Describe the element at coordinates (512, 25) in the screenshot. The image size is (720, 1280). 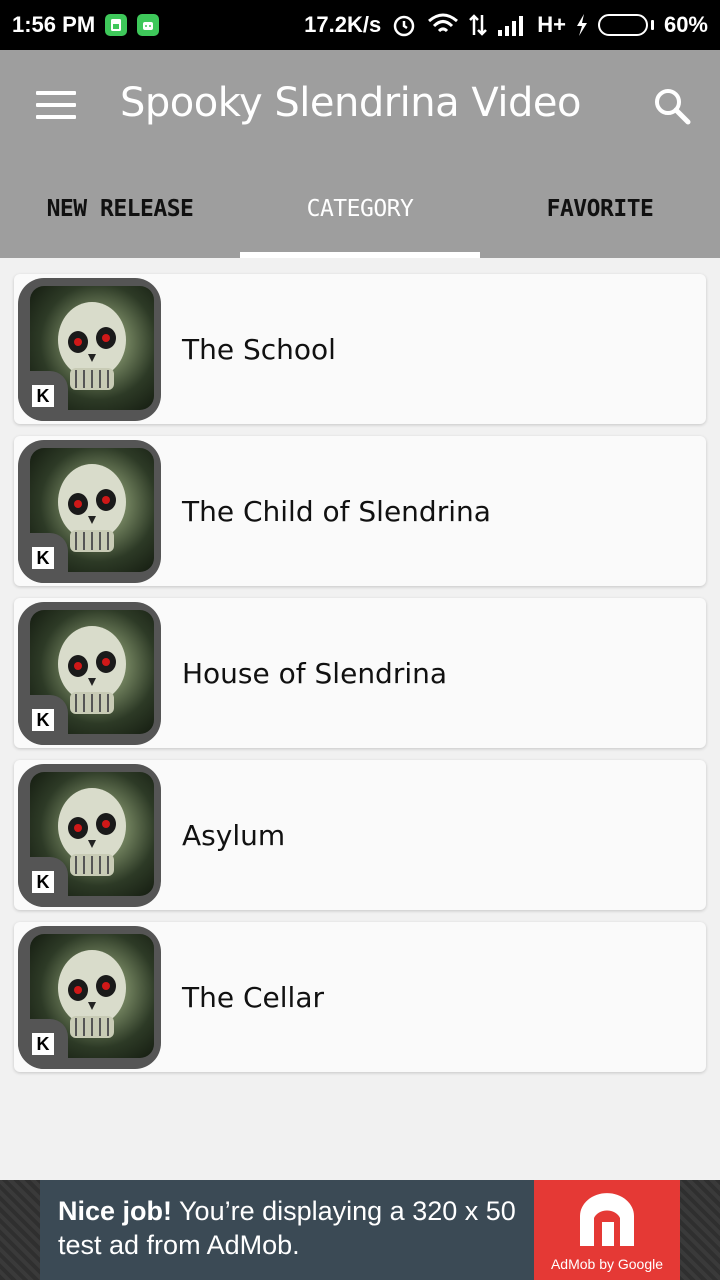
I see `signal-strength-icon` at that location.